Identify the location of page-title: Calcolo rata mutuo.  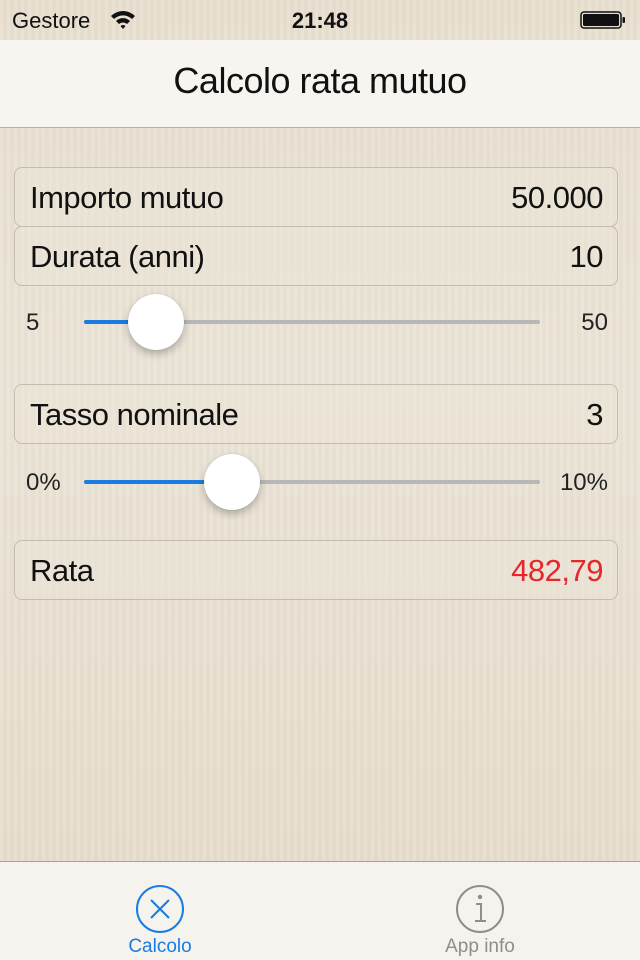
(320, 80).